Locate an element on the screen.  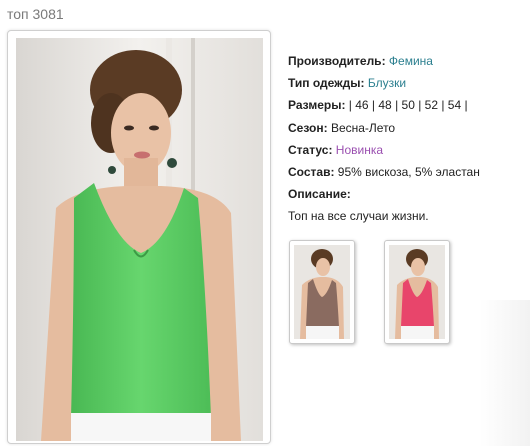
composition-row: Состав: 95% вискоза, 5% эластан is located at coordinates (408, 174).